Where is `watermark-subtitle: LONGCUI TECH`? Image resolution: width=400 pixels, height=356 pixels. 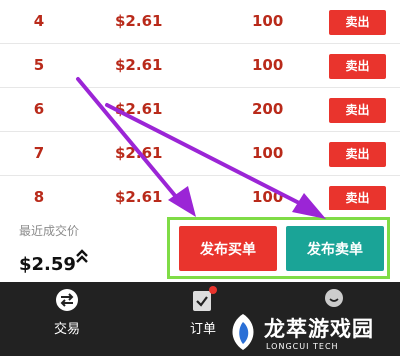
watermark-subtitle: LONGCUI TECH is located at coordinates (302, 346).